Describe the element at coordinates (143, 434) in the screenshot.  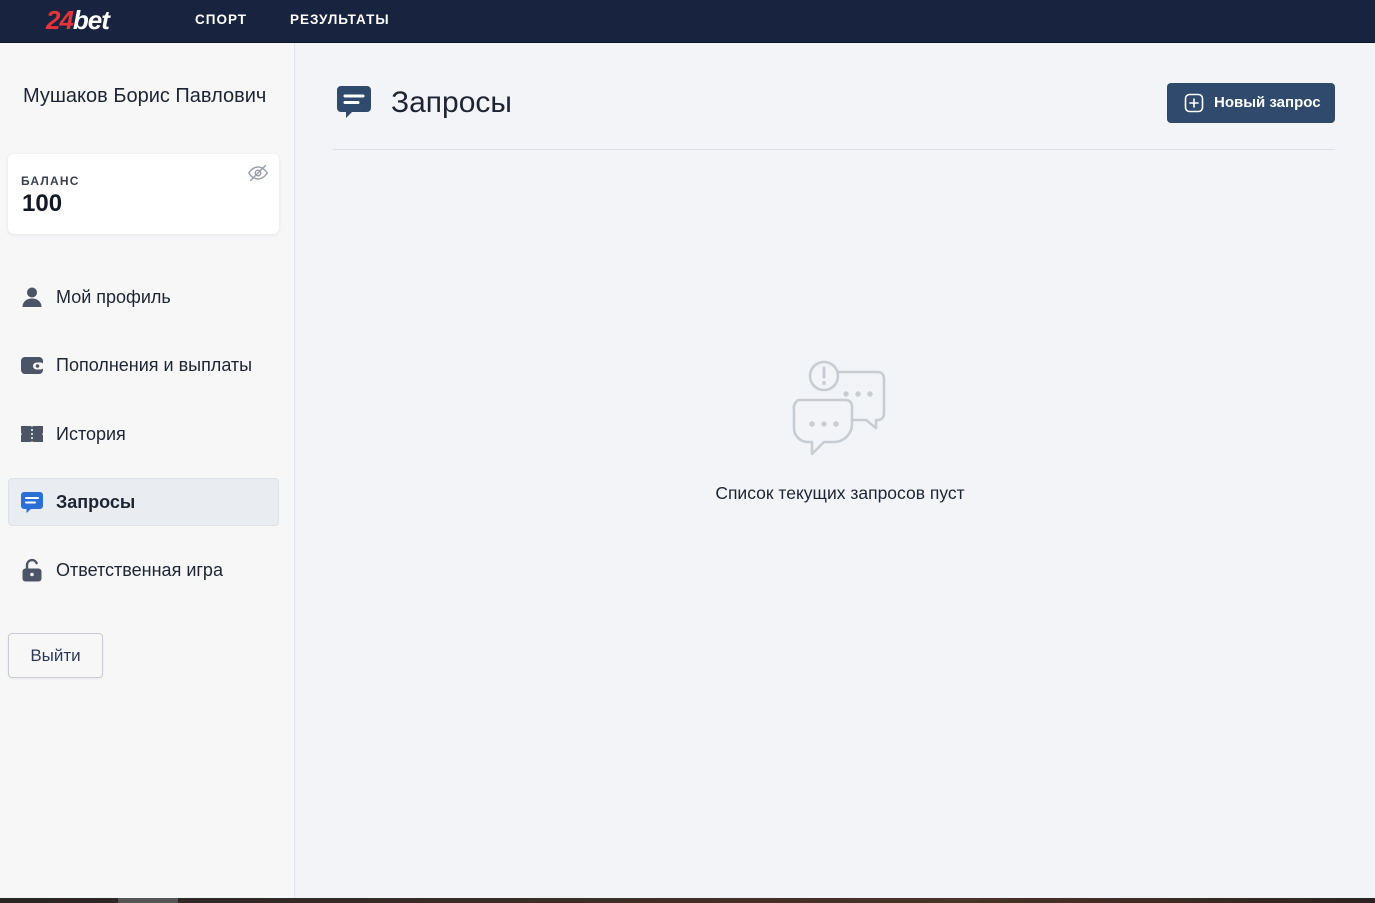
I see `sidebar-item-history: История` at that location.